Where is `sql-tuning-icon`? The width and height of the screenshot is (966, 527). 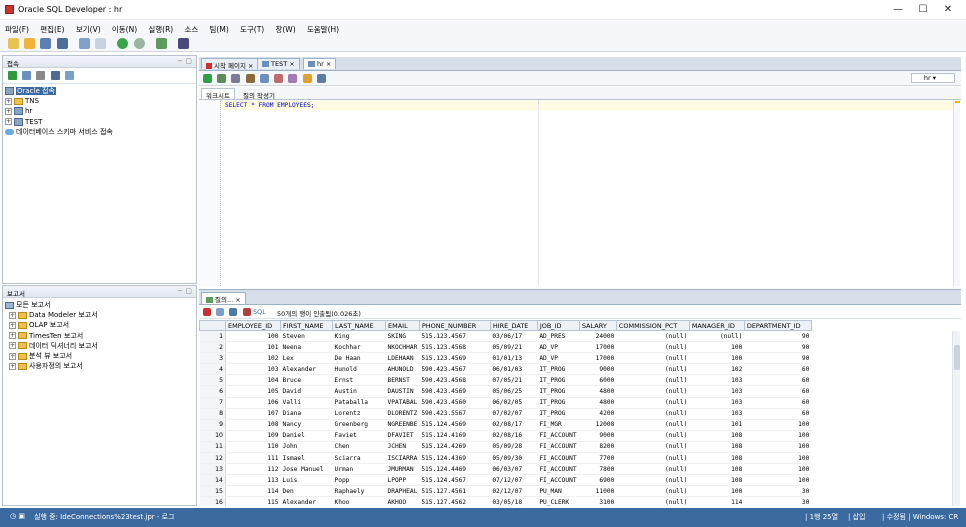
sql-tuning-icon is located at coordinates (293, 78).